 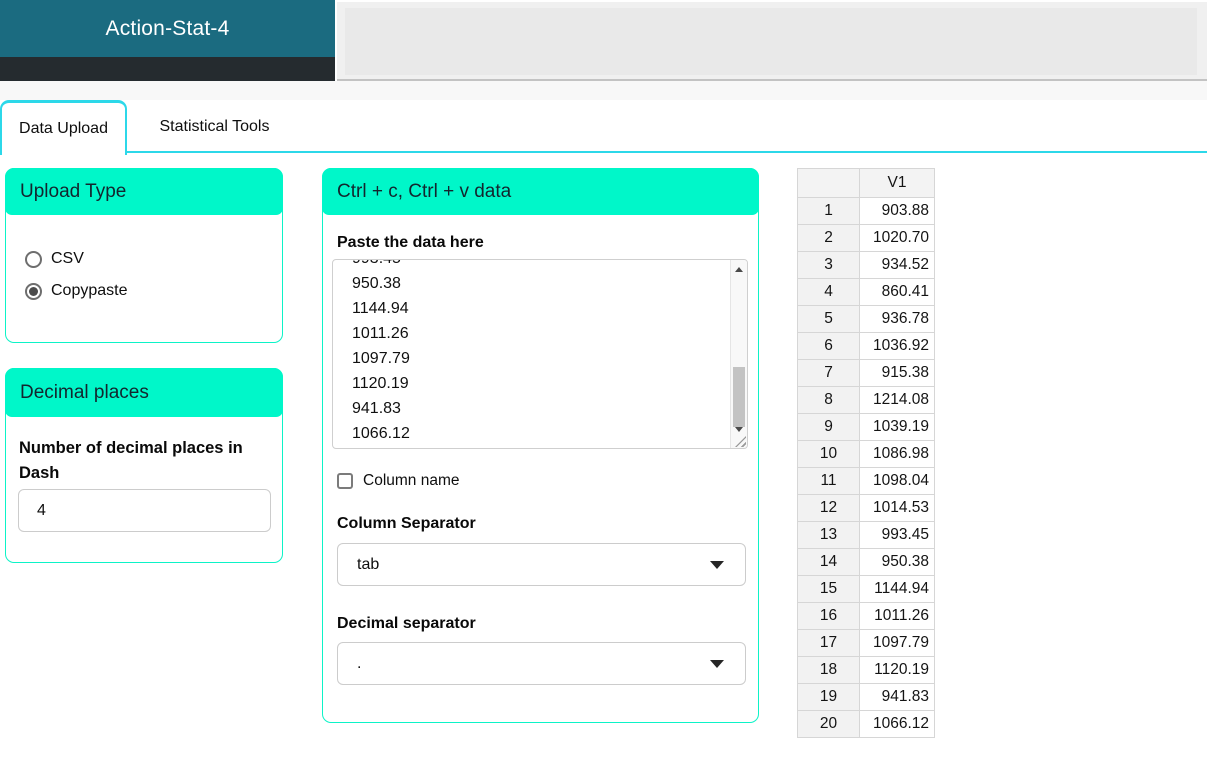 I want to click on chevron-down-icon, so click(x=717, y=565).